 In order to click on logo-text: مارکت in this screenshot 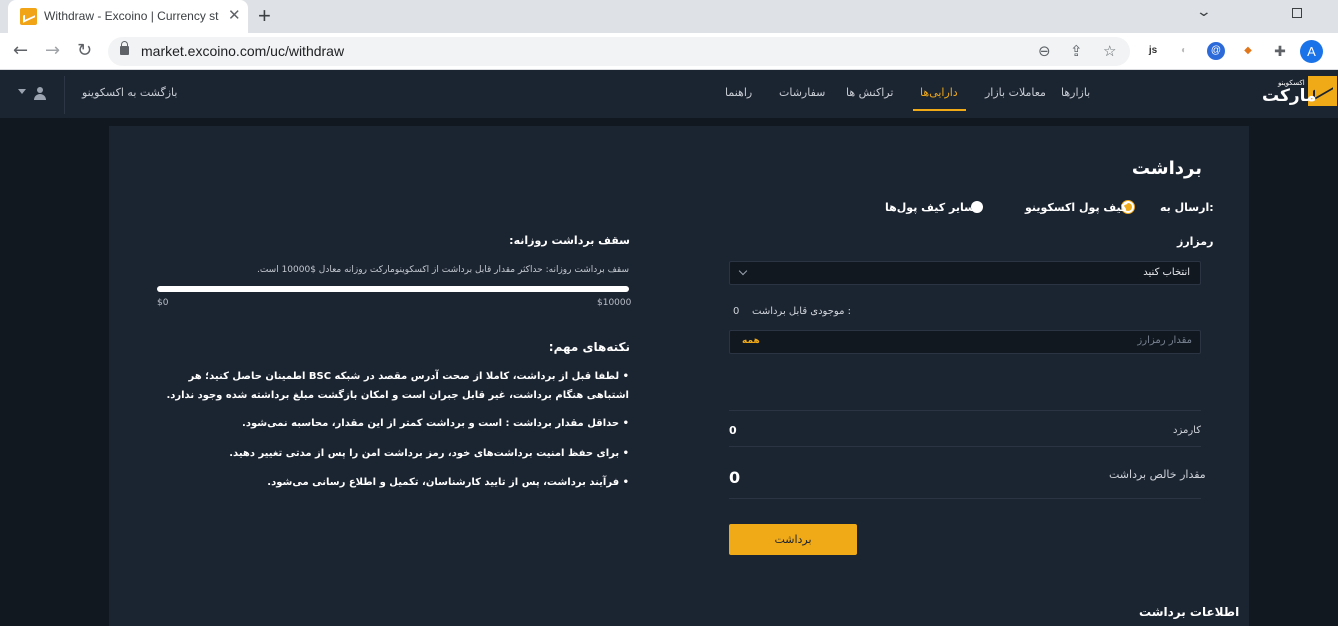, I will do `click(1289, 96)`.